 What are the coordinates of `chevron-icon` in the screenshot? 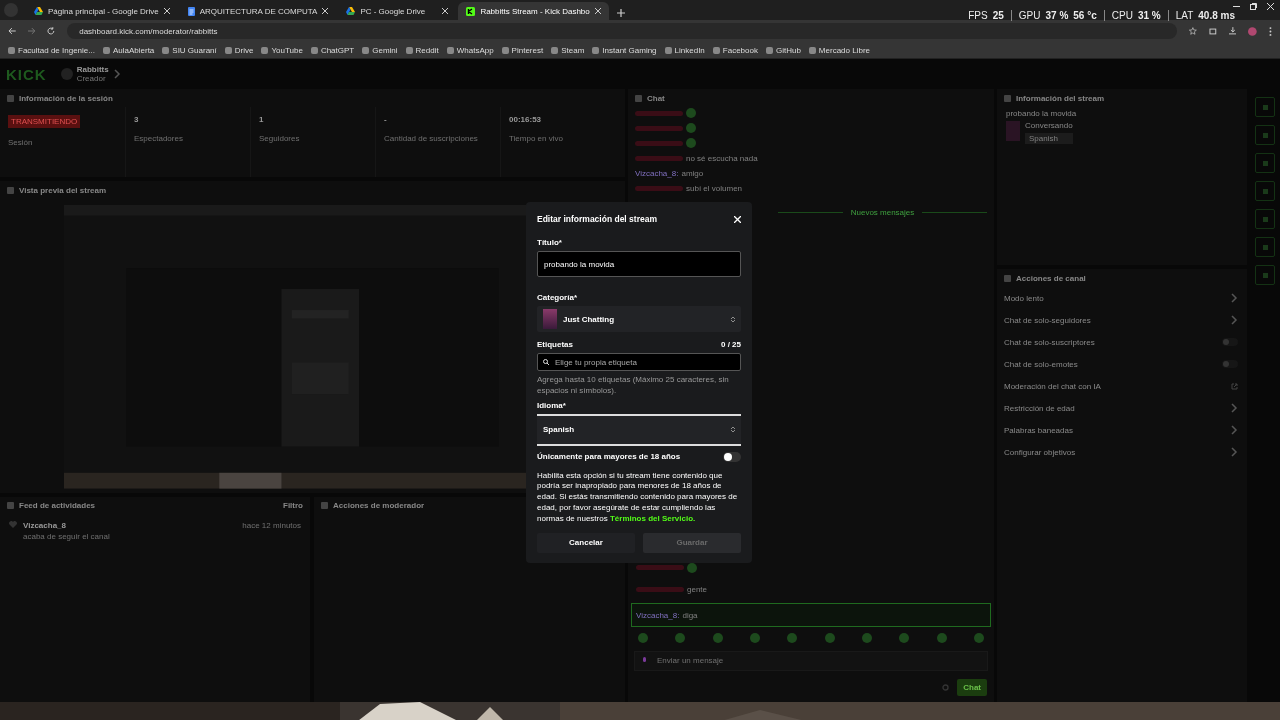 It's located at (1234, 298).